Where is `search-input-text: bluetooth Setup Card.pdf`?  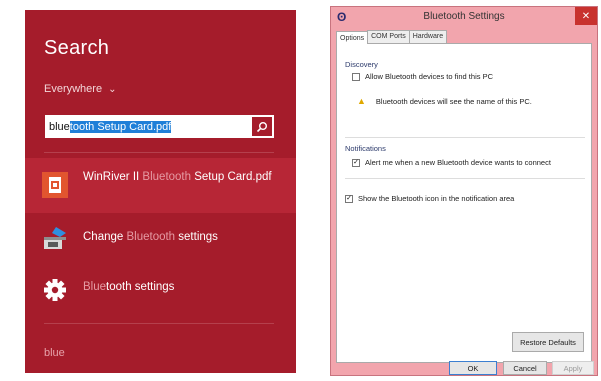 search-input-text: bluetooth Setup Card.pdf is located at coordinates (148, 126).